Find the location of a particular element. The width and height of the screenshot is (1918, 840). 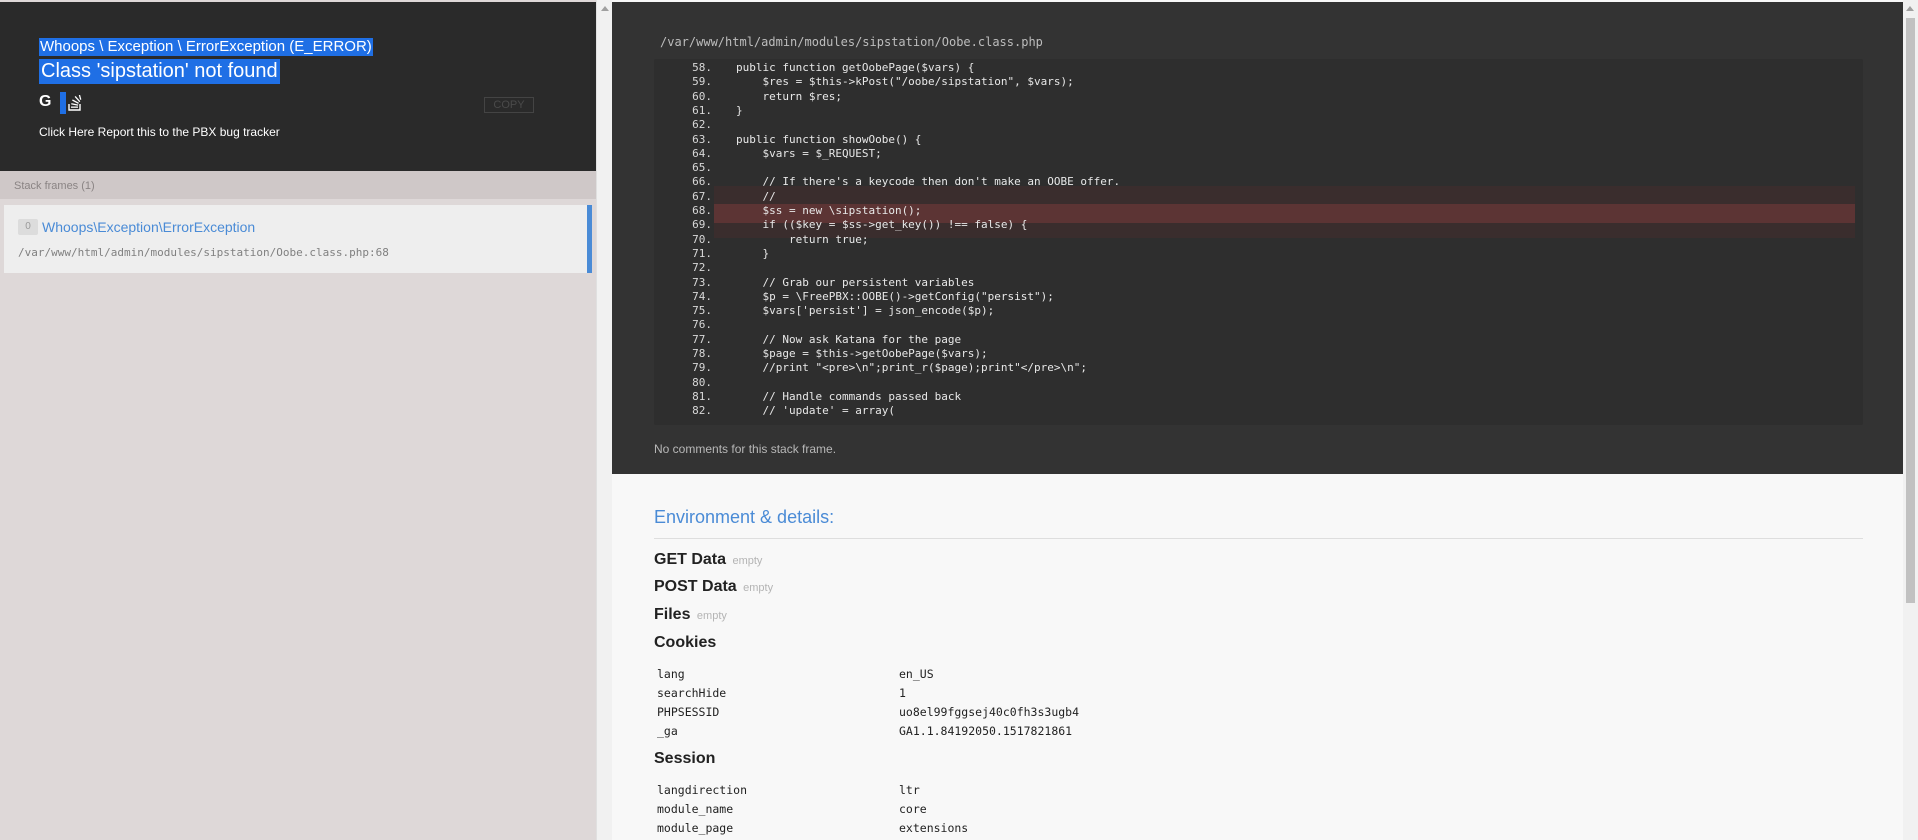

stack-frames-header: Stack frames (1) is located at coordinates (298, 185).